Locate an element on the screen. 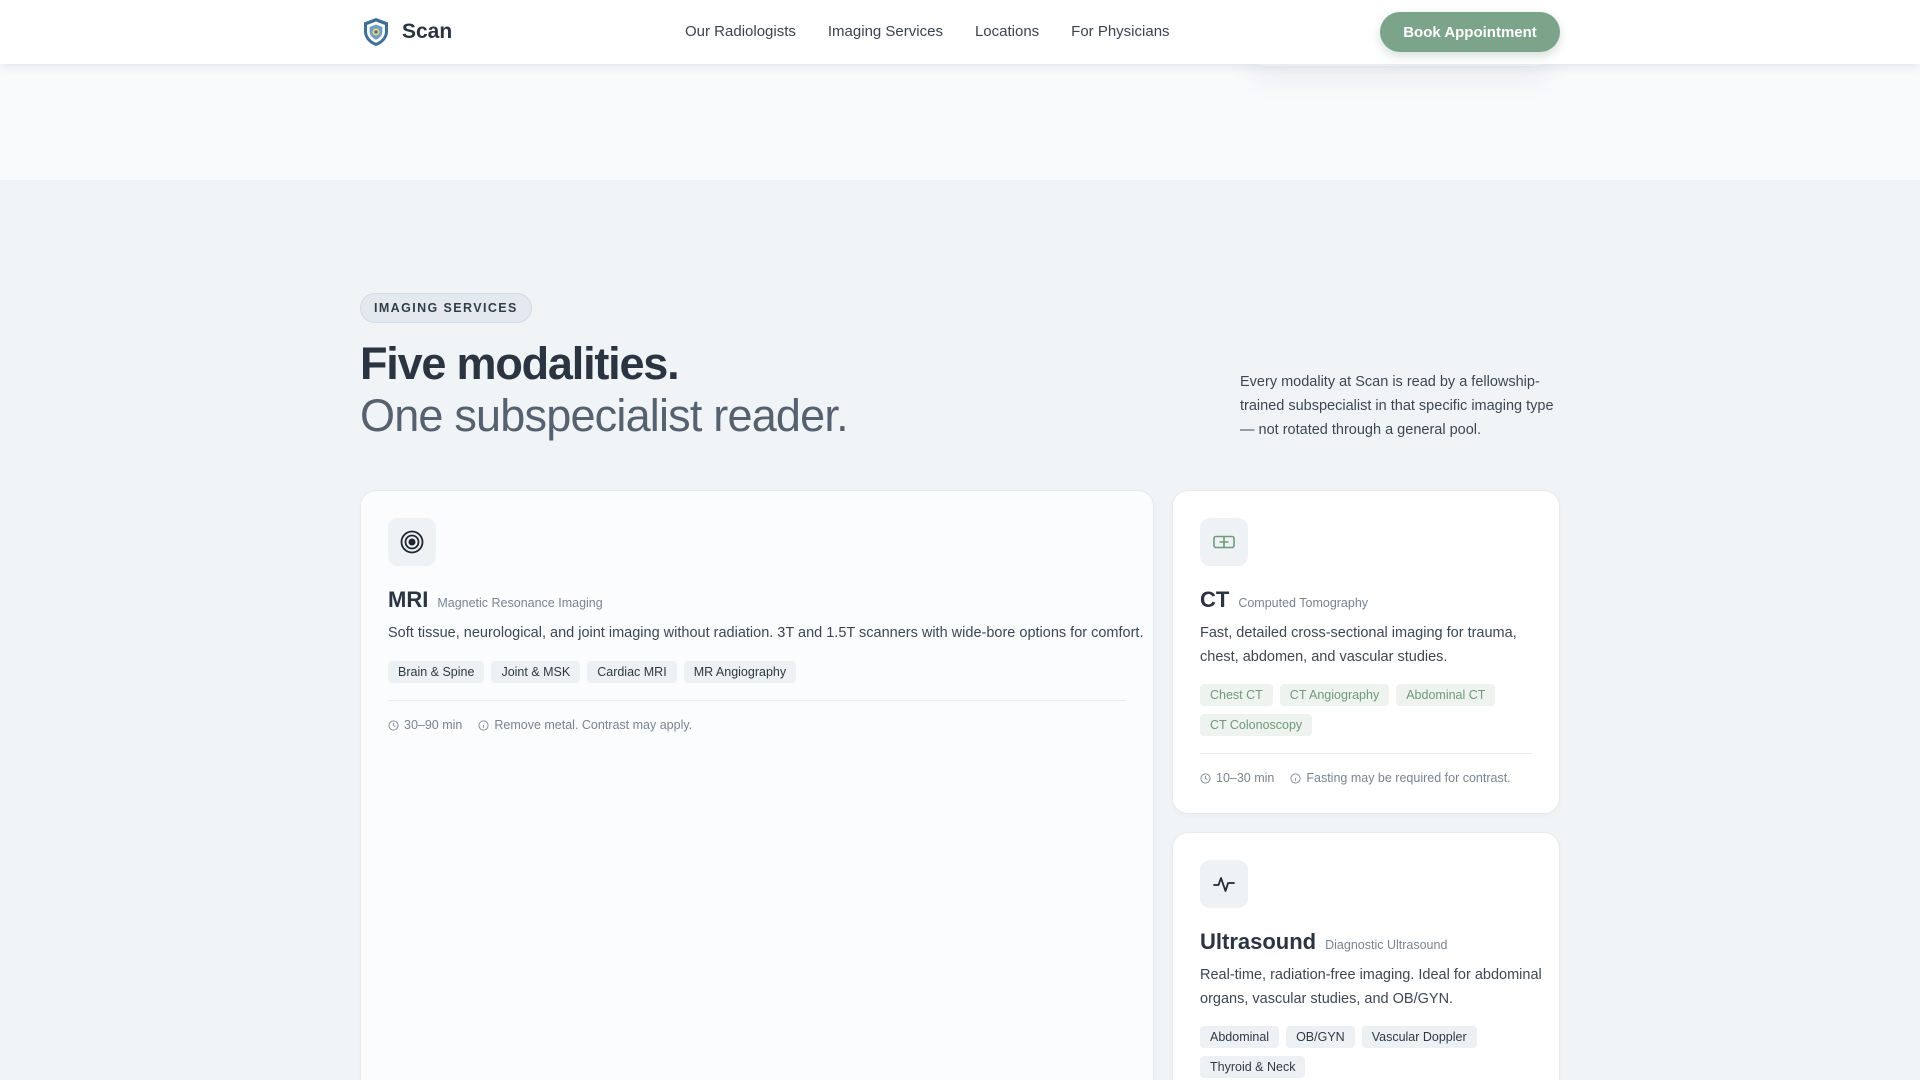 This screenshot has width=1920, height=1080. mri-note-text: Remove metal. Contrast may apply. is located at coordinates (593, 725).